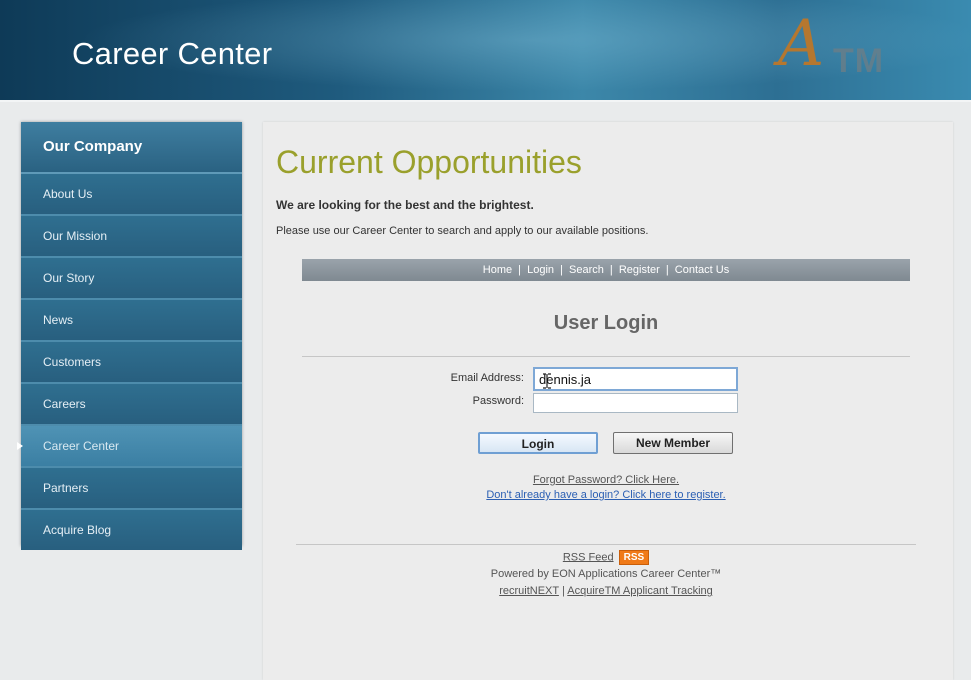 The height and width of the screenshot is (680, 971). Describe the element at coordinates (131, 148) in the screenshot. I see `sidebar-title: Our Company` at that location.